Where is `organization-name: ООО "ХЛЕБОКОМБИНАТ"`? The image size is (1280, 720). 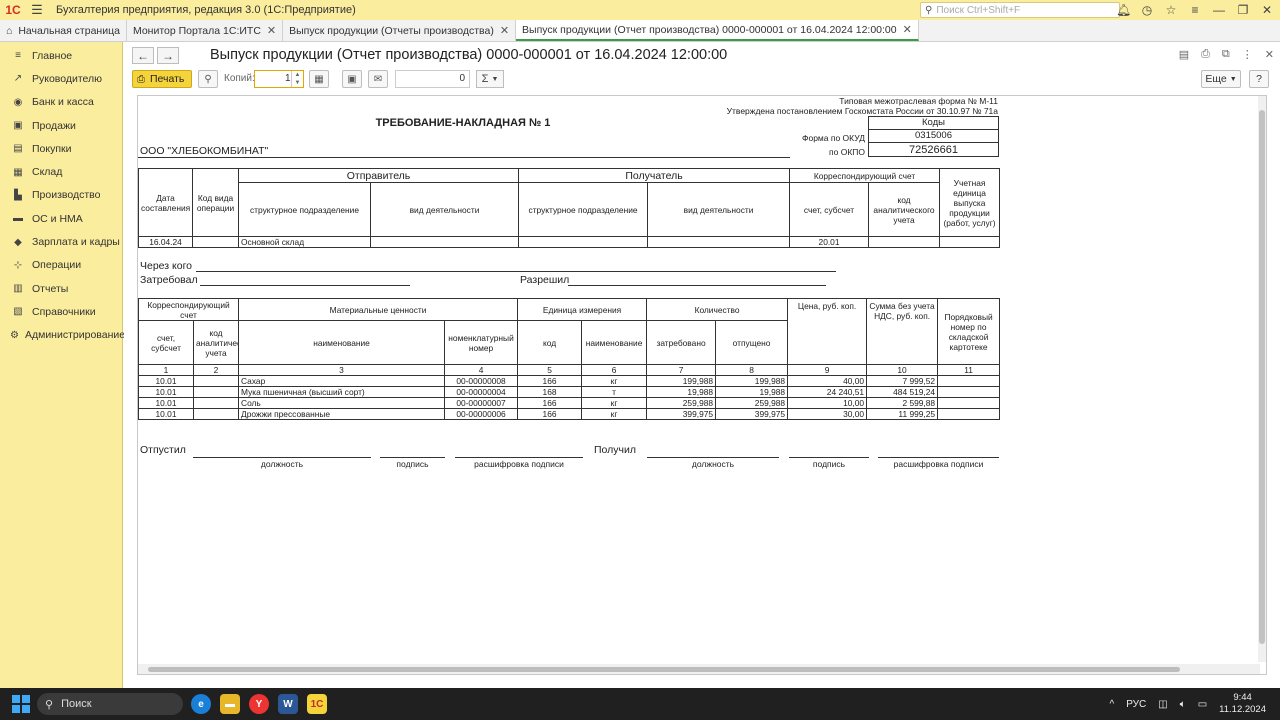 organization-name: ООО "ХЛЕБОКОМБИНАТ" is located at coordinates (204, 151).